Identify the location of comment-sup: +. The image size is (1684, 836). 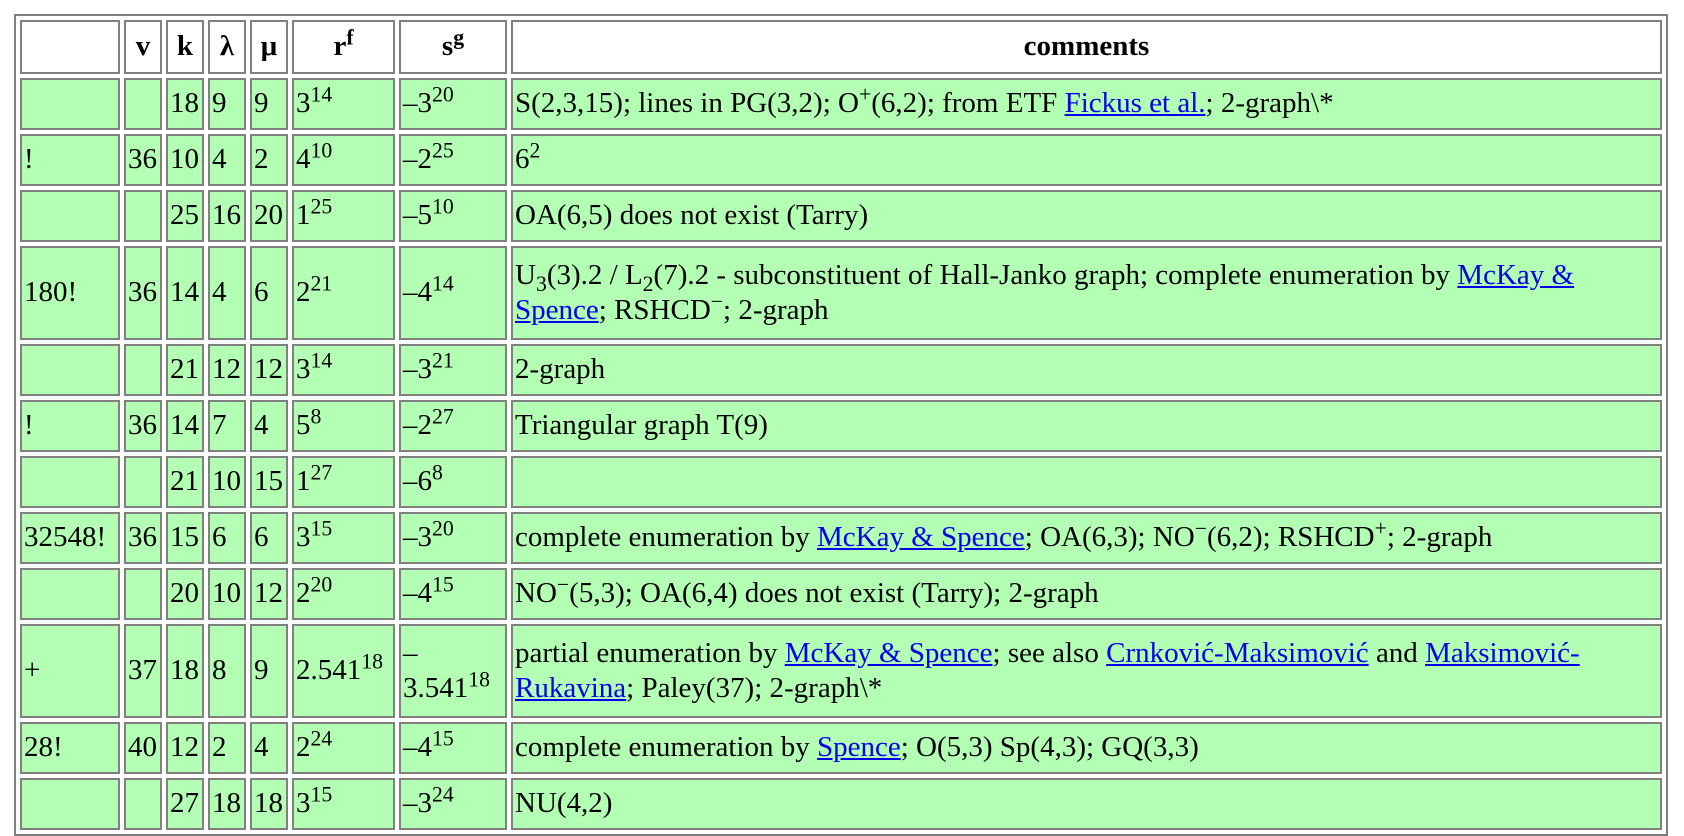
(1380, 528).